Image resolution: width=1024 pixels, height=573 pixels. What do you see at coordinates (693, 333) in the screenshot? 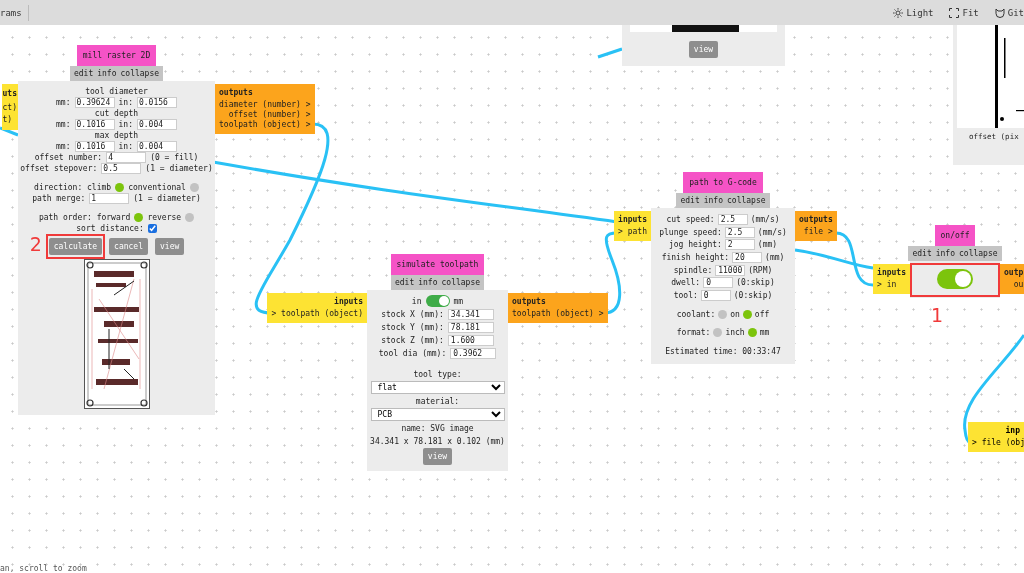
I see `field-label: format:` at bounding box center [693, 333].